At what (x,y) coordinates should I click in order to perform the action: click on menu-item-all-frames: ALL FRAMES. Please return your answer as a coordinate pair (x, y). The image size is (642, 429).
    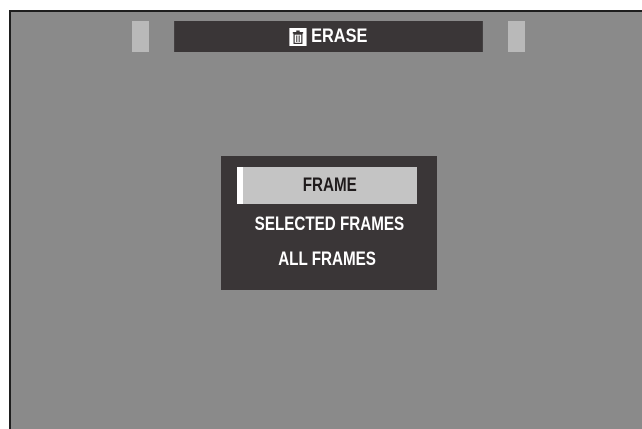
    Looking at the image, I should click on (327, 259).